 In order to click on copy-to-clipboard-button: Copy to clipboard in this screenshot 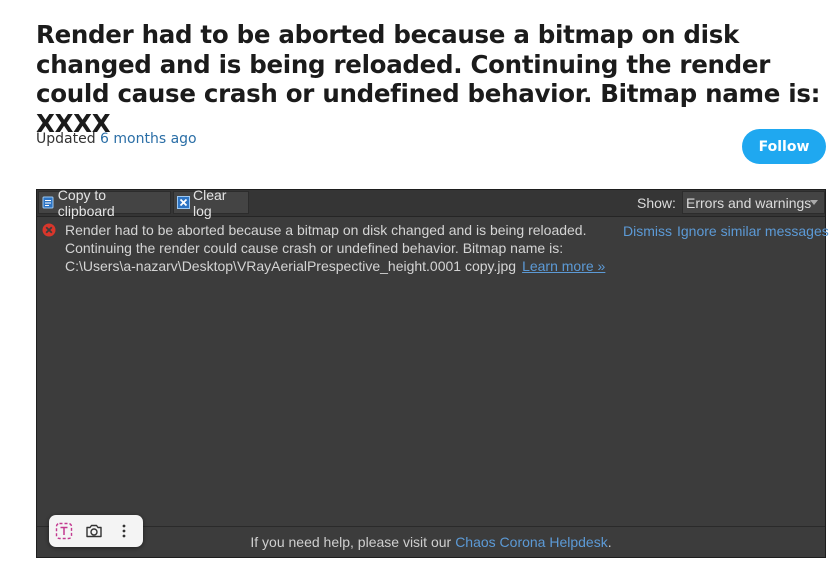, I will do `click(104, 203)`.